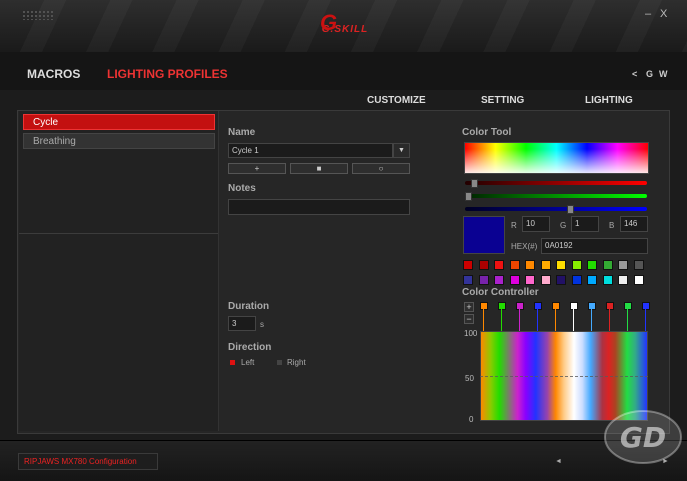 This screenshot has height=481, width=687. What do you see at coordinates (471, 419) in the screenshot?
I see `y-tick-0: 0` at bounding box center [471, 419].